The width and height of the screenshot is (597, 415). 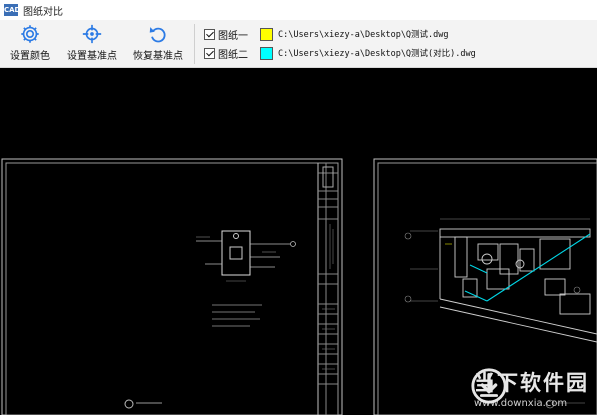 I want to click on drawing-2-checkbox, so click(x=209, y=53).